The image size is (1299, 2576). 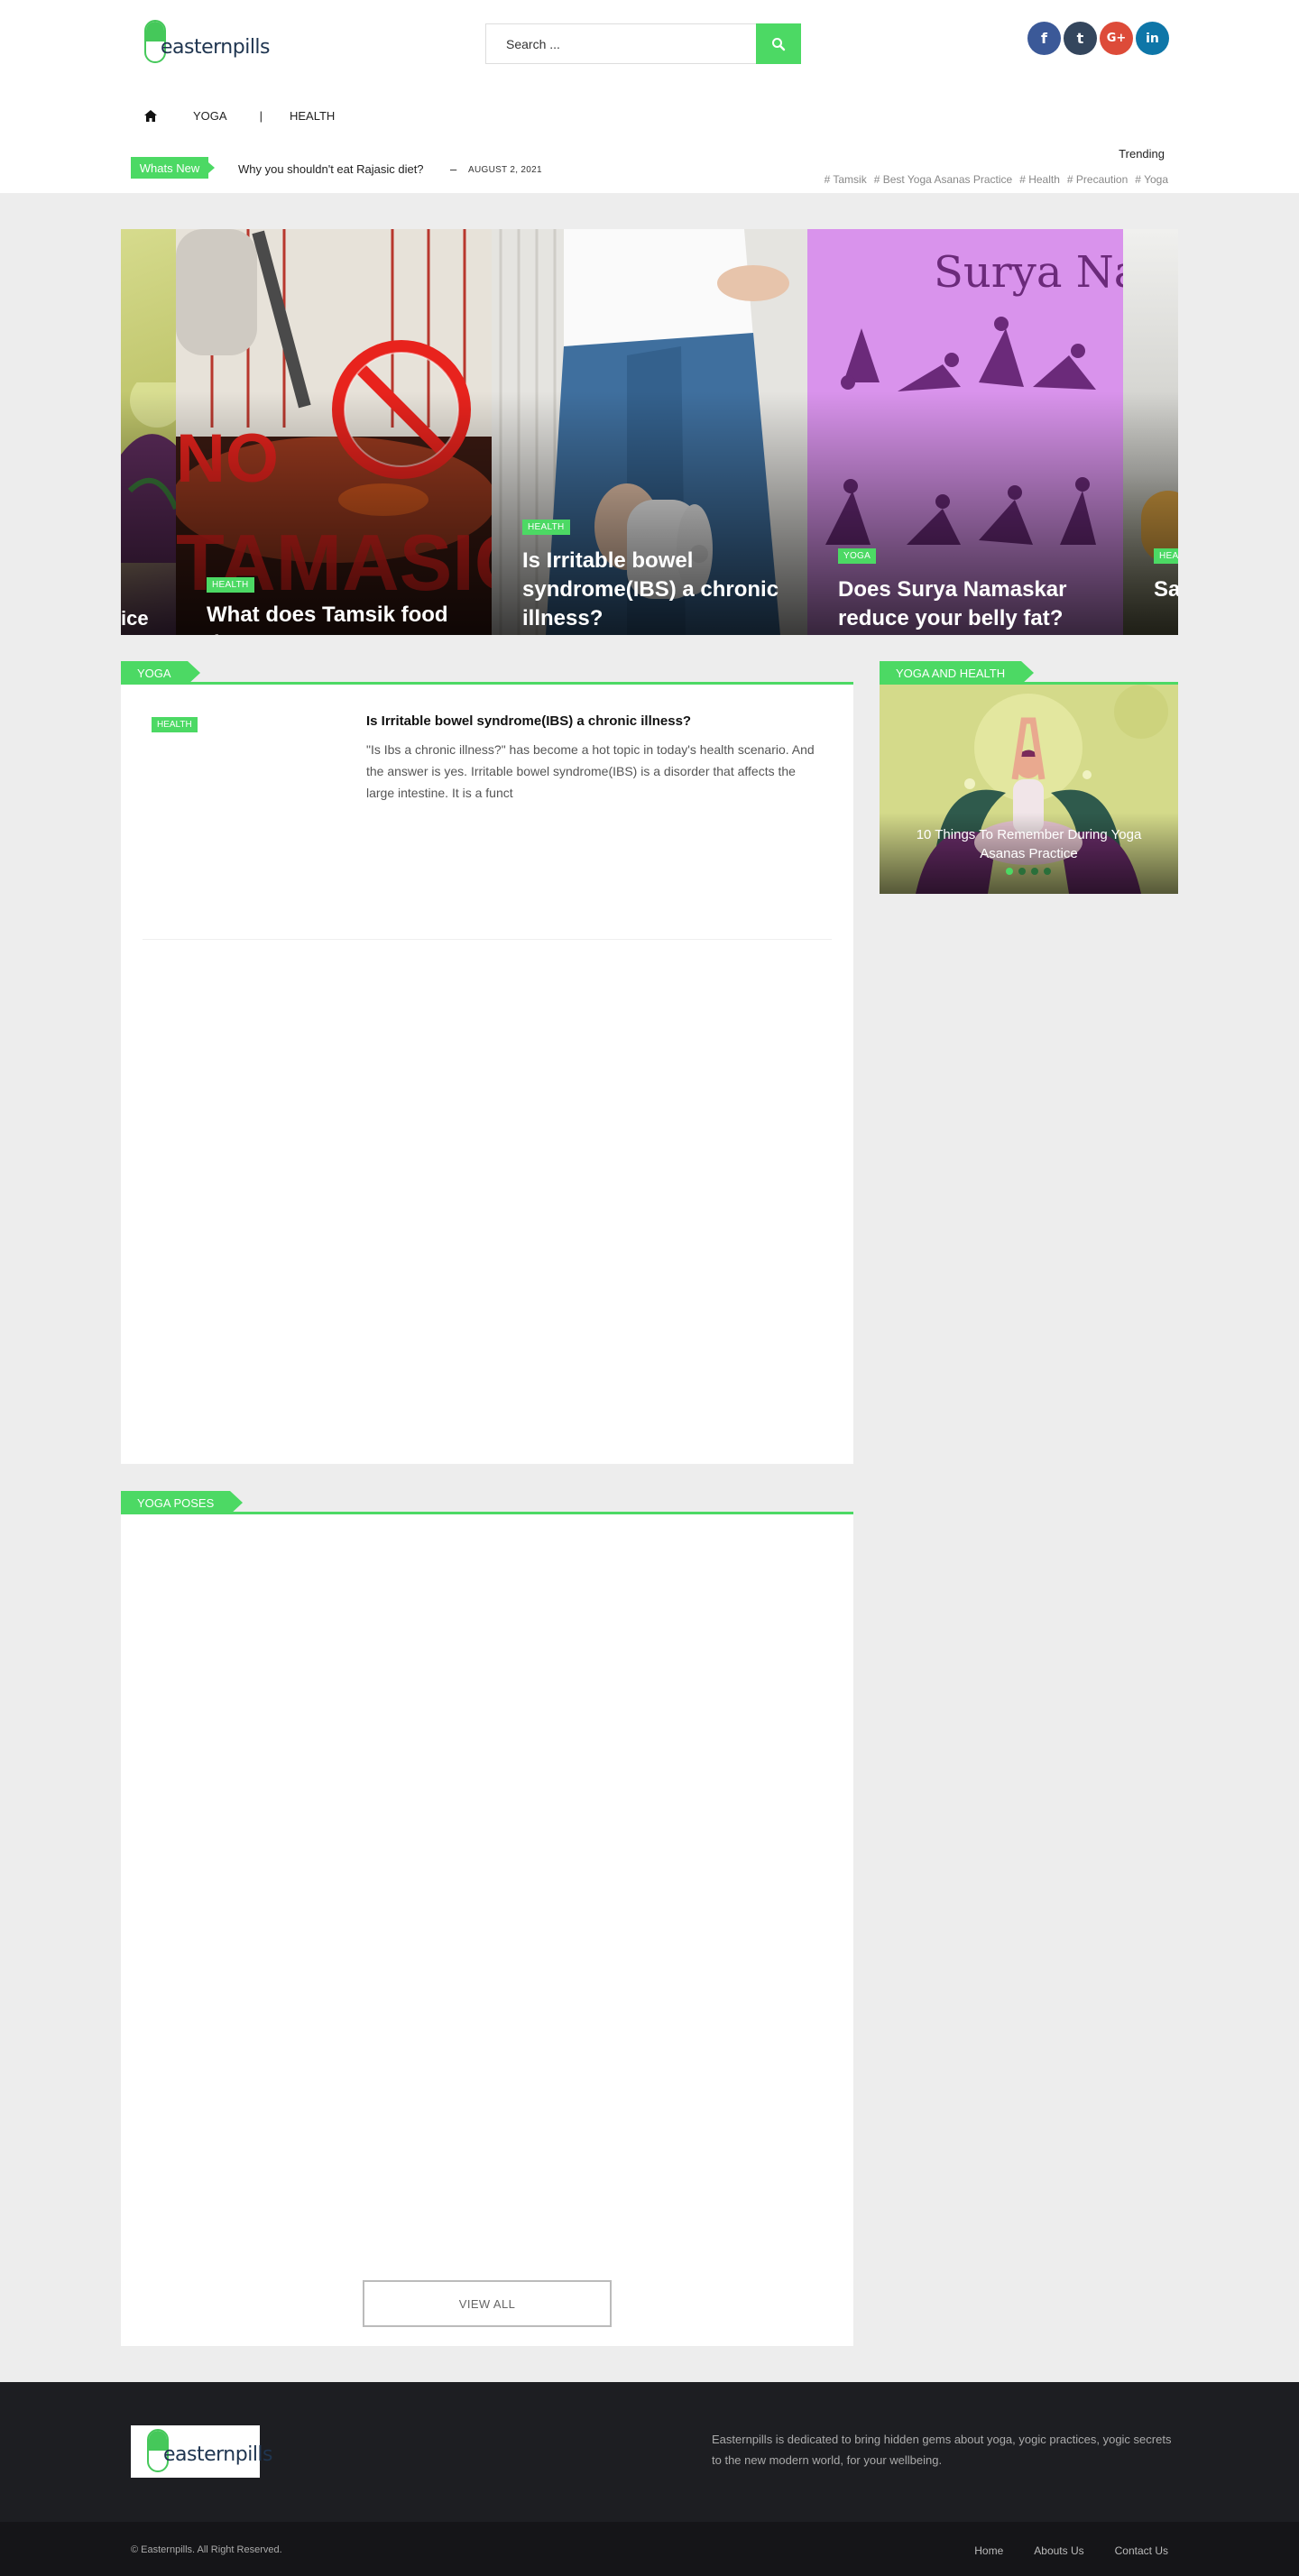 I want to click on slide-category-badge: HEA, so click(x=1166, y=556).